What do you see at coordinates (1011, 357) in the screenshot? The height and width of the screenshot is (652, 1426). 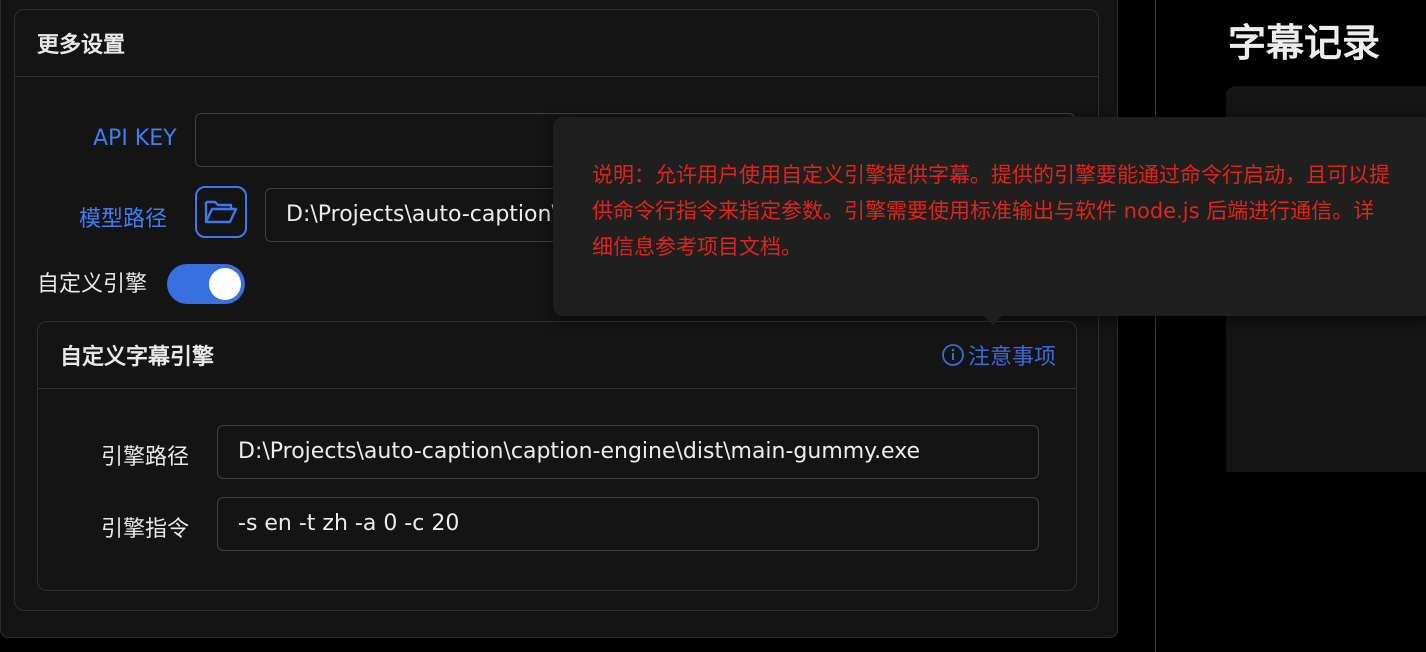 I see `notice-label: 注意事项` at bounding box center [1011, 357].